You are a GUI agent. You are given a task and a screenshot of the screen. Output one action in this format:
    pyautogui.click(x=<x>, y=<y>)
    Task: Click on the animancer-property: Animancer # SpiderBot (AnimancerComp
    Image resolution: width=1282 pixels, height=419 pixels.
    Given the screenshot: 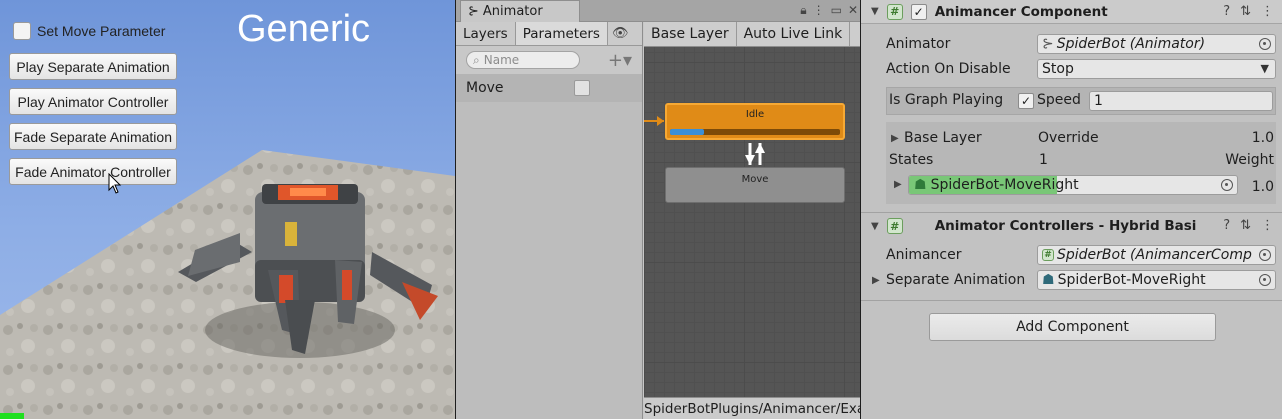 What is the action you would take?
    pyautogui.click(x=1071, y=255)
    